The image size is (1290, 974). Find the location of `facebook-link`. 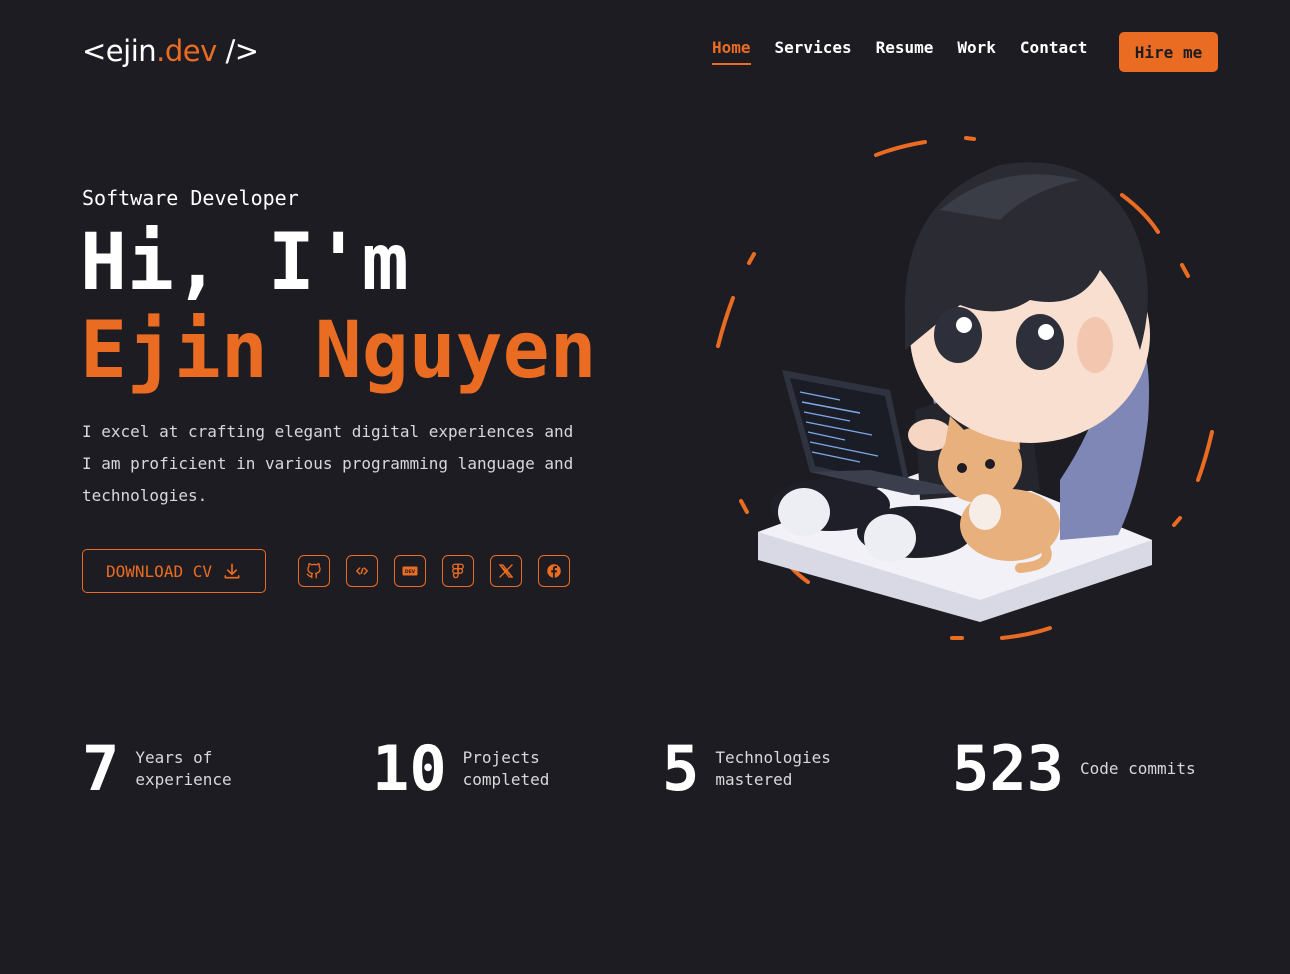

facebook-link is located at coordinates (554, 571).